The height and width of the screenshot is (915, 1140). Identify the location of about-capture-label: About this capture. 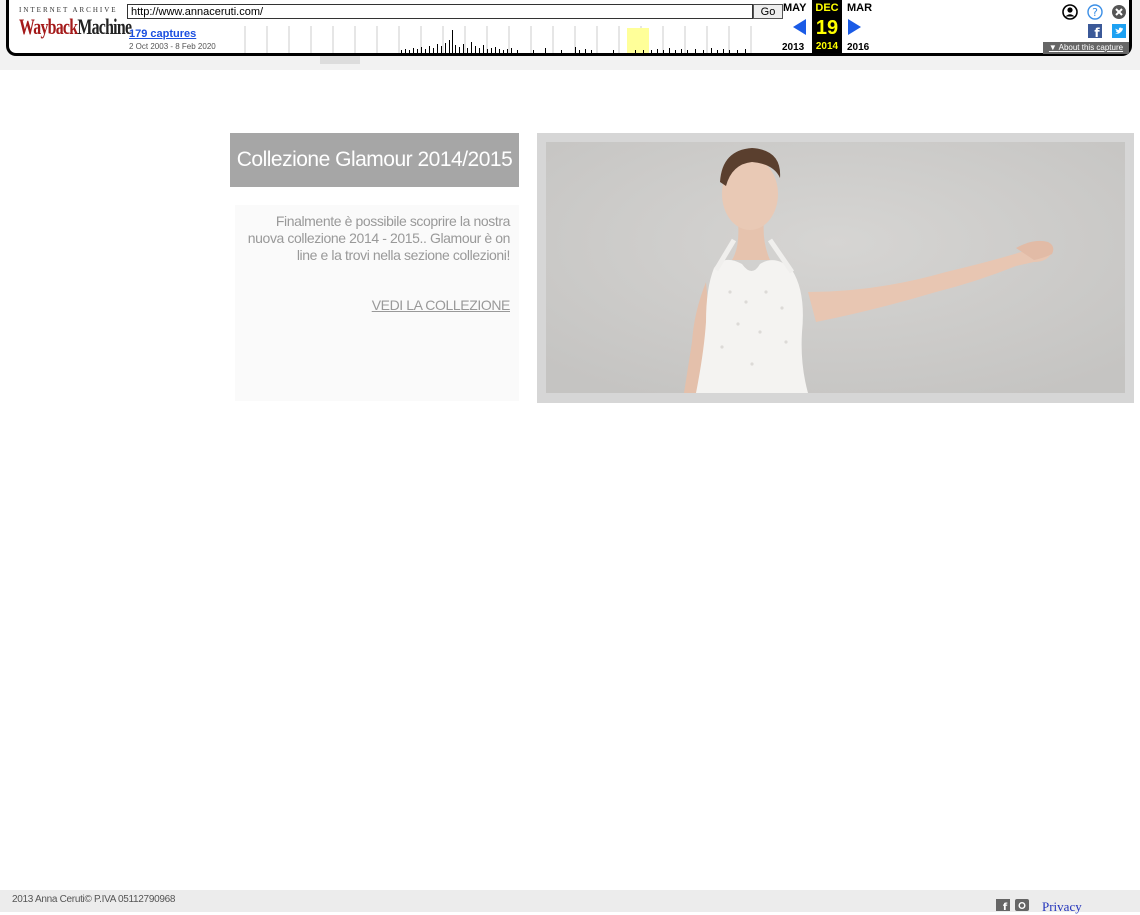
(1091, 47).